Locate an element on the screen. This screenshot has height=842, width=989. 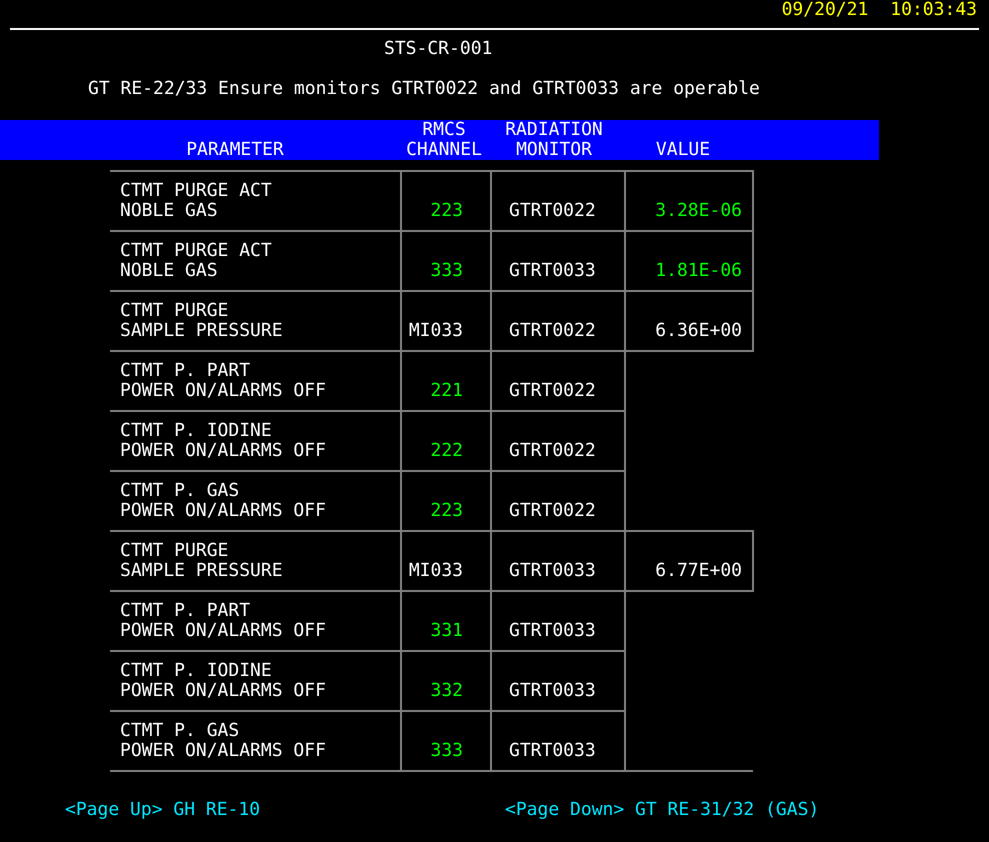
value-cell: 1.81E-06 is located at coordinates (689, 261).